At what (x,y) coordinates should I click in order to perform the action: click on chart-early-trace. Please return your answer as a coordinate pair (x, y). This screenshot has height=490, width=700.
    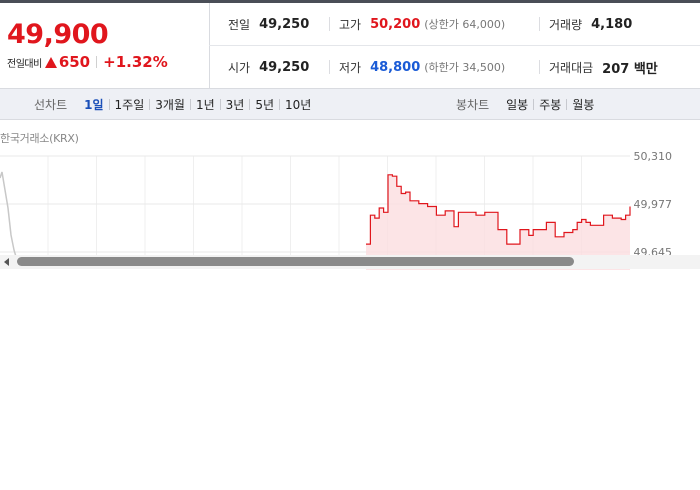
    Looking at the image, I should click on (9, 216).